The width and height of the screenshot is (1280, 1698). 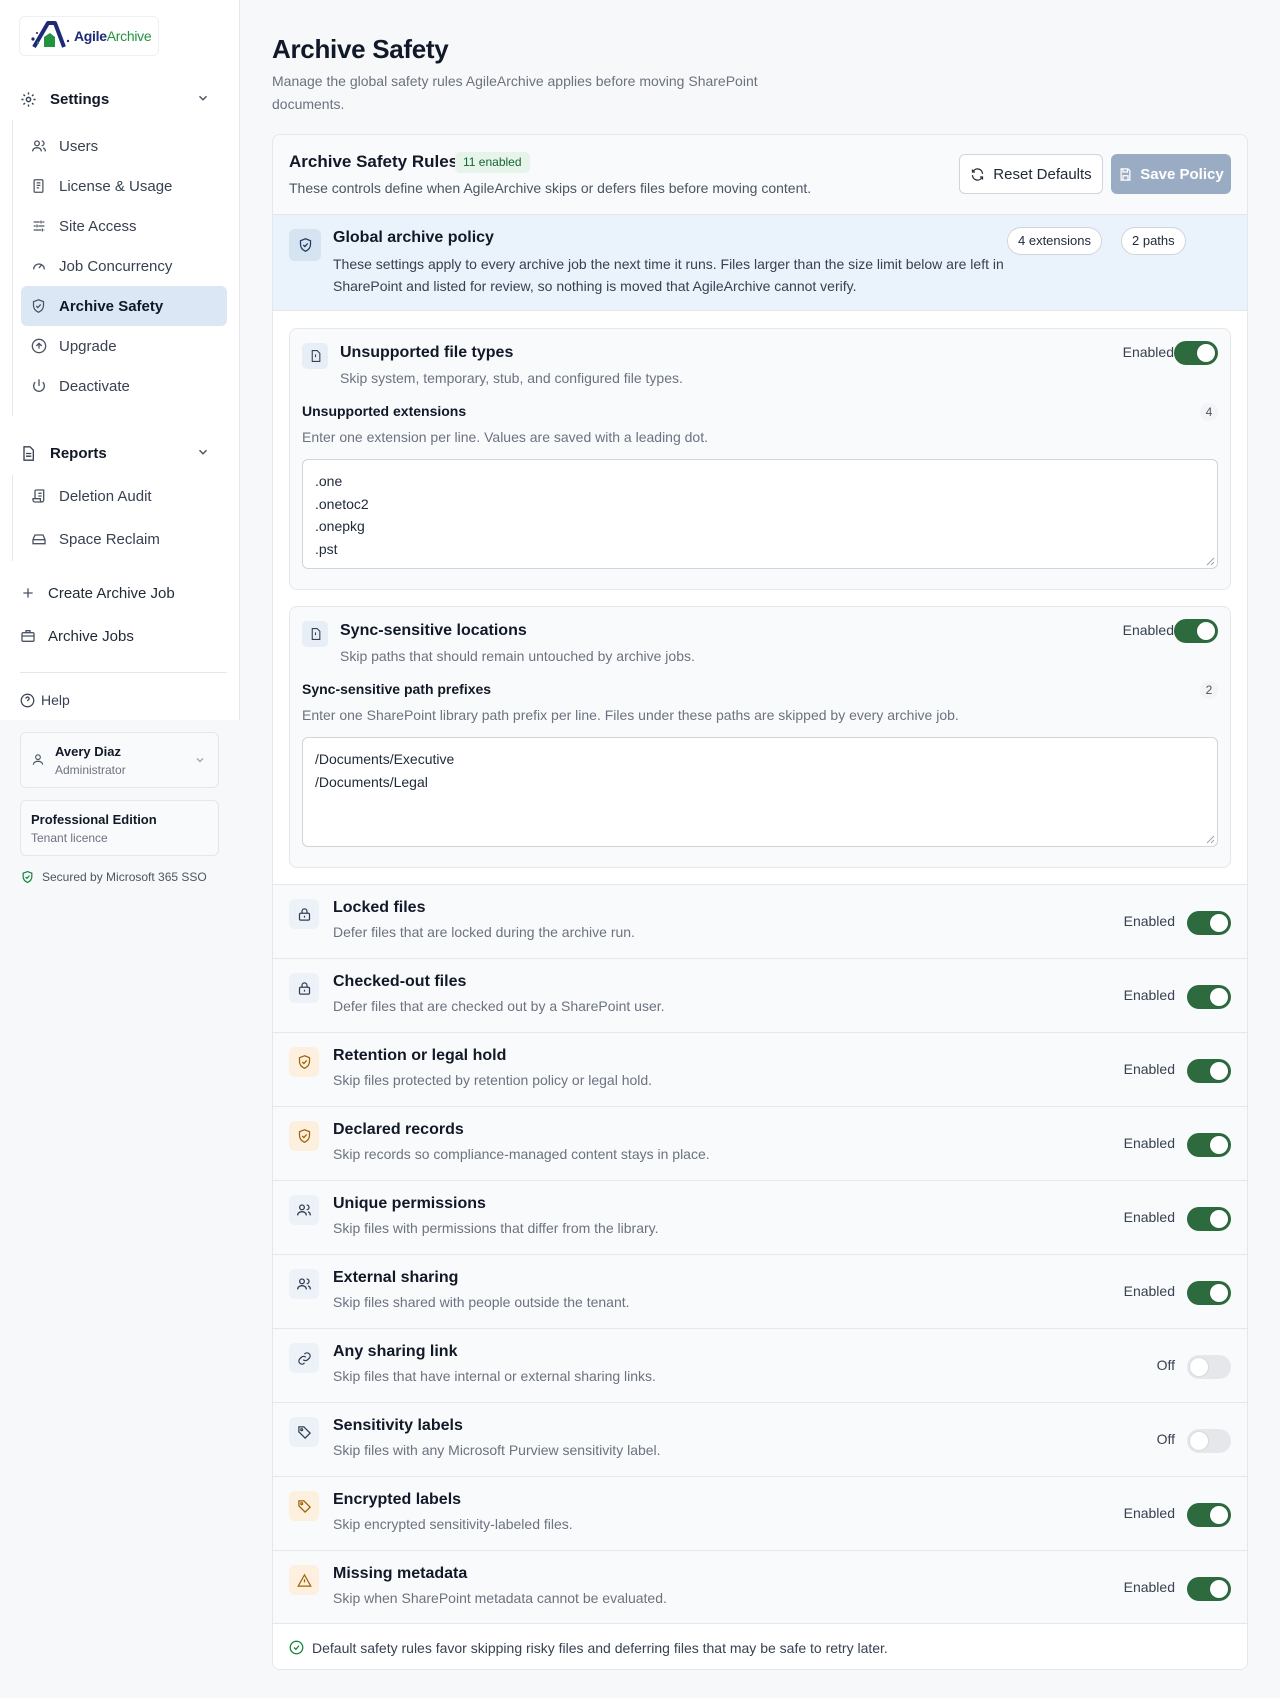 What do you see at coordinates (124, 146) in the screenshot?
I see `sidebar-item-users: Users` at bounding box center [124, 146].